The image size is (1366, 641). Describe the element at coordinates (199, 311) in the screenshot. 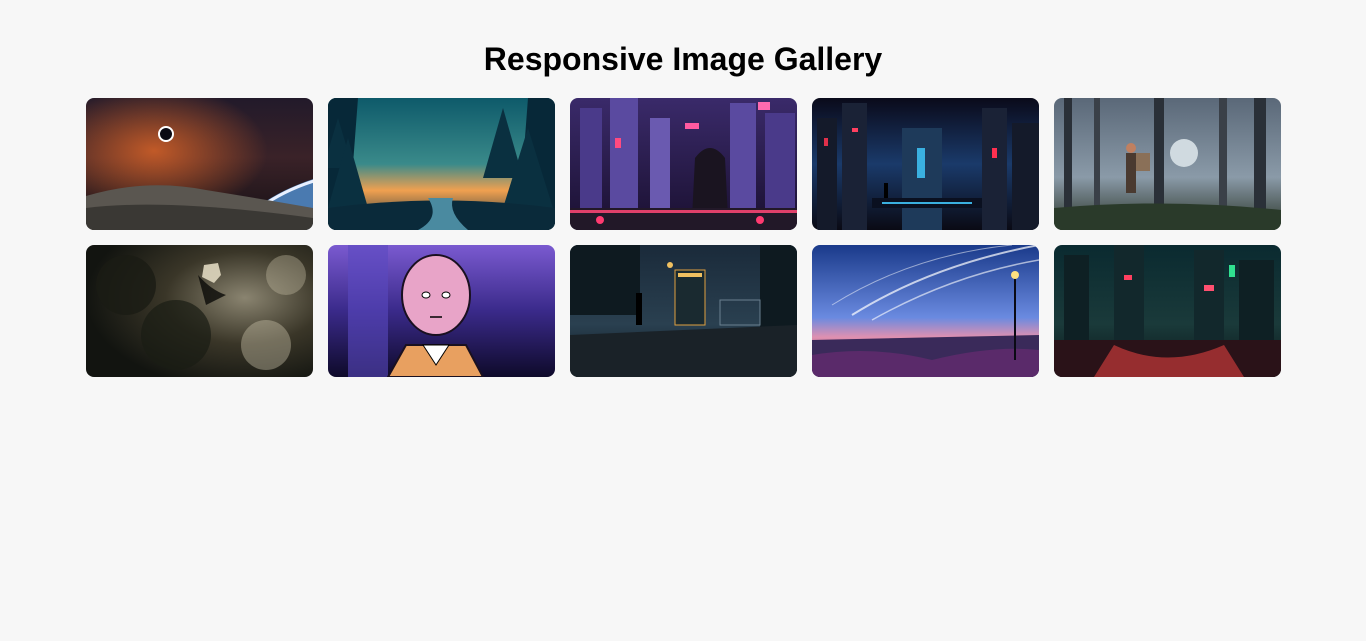

I see `gallery-image-dark-foliage-shadow` at that location.